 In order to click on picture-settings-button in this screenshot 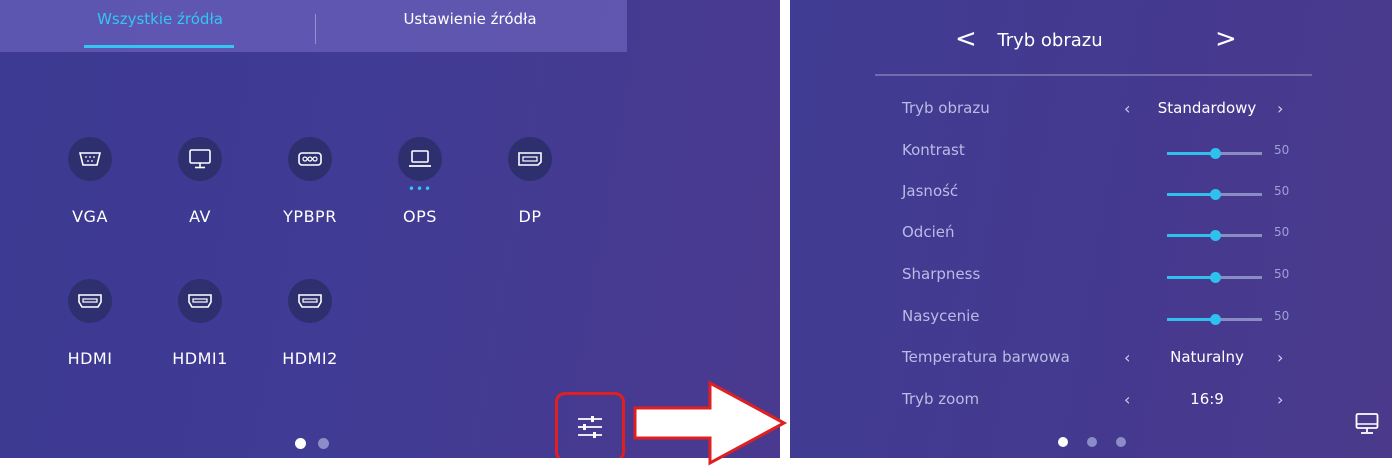, I will do `click(590, 425)`.